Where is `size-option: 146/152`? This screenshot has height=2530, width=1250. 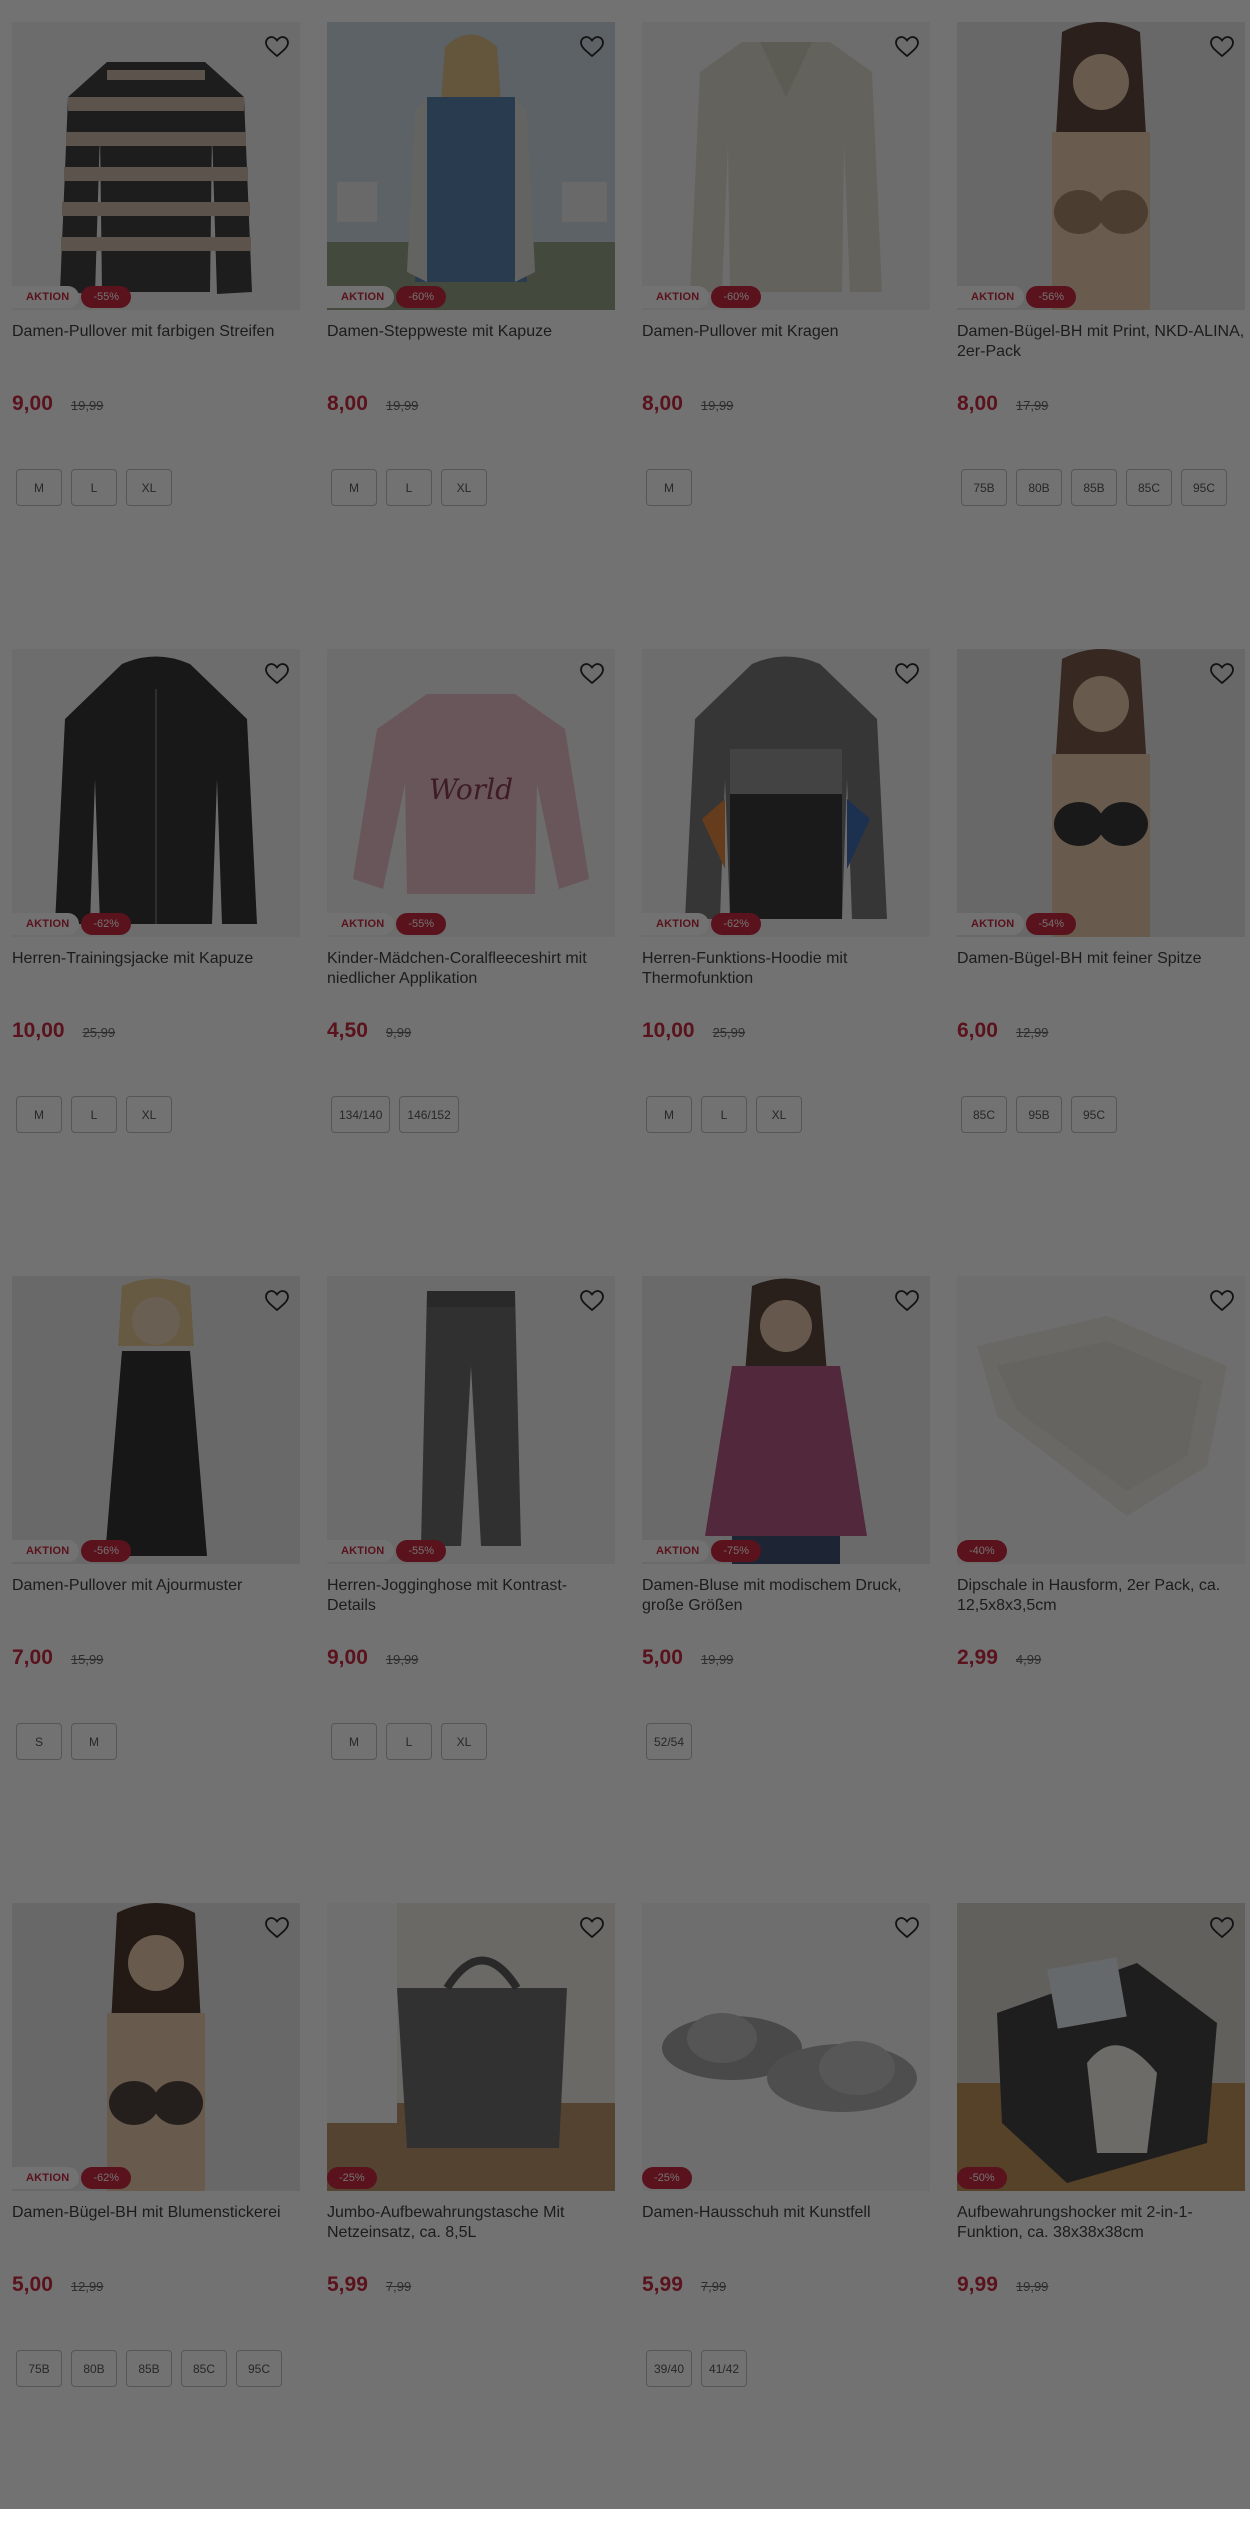
size-option: 146/152 is located at coordinates (429, 1114).